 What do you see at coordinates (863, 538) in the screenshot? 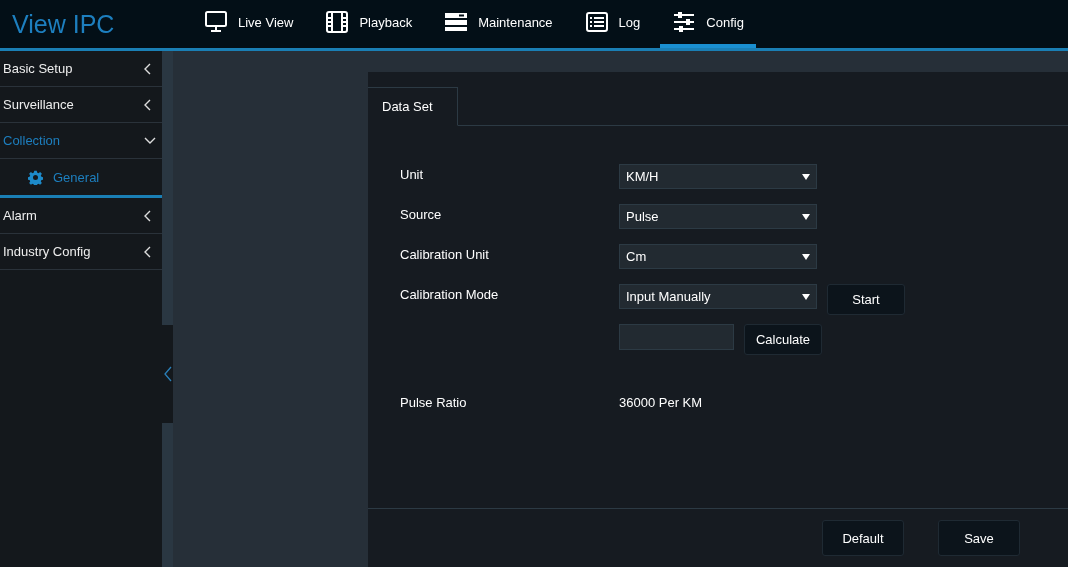
I see `footer-button: Default` at bounding box center [863, 538].